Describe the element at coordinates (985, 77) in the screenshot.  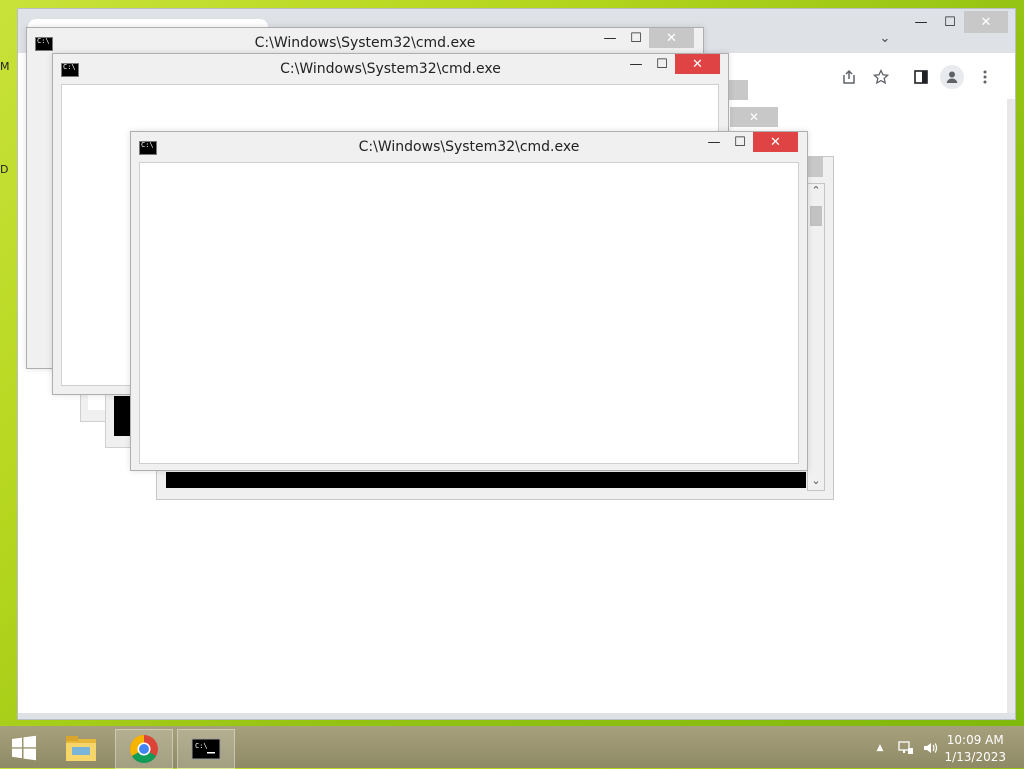
I see `menu-icon` at that location.